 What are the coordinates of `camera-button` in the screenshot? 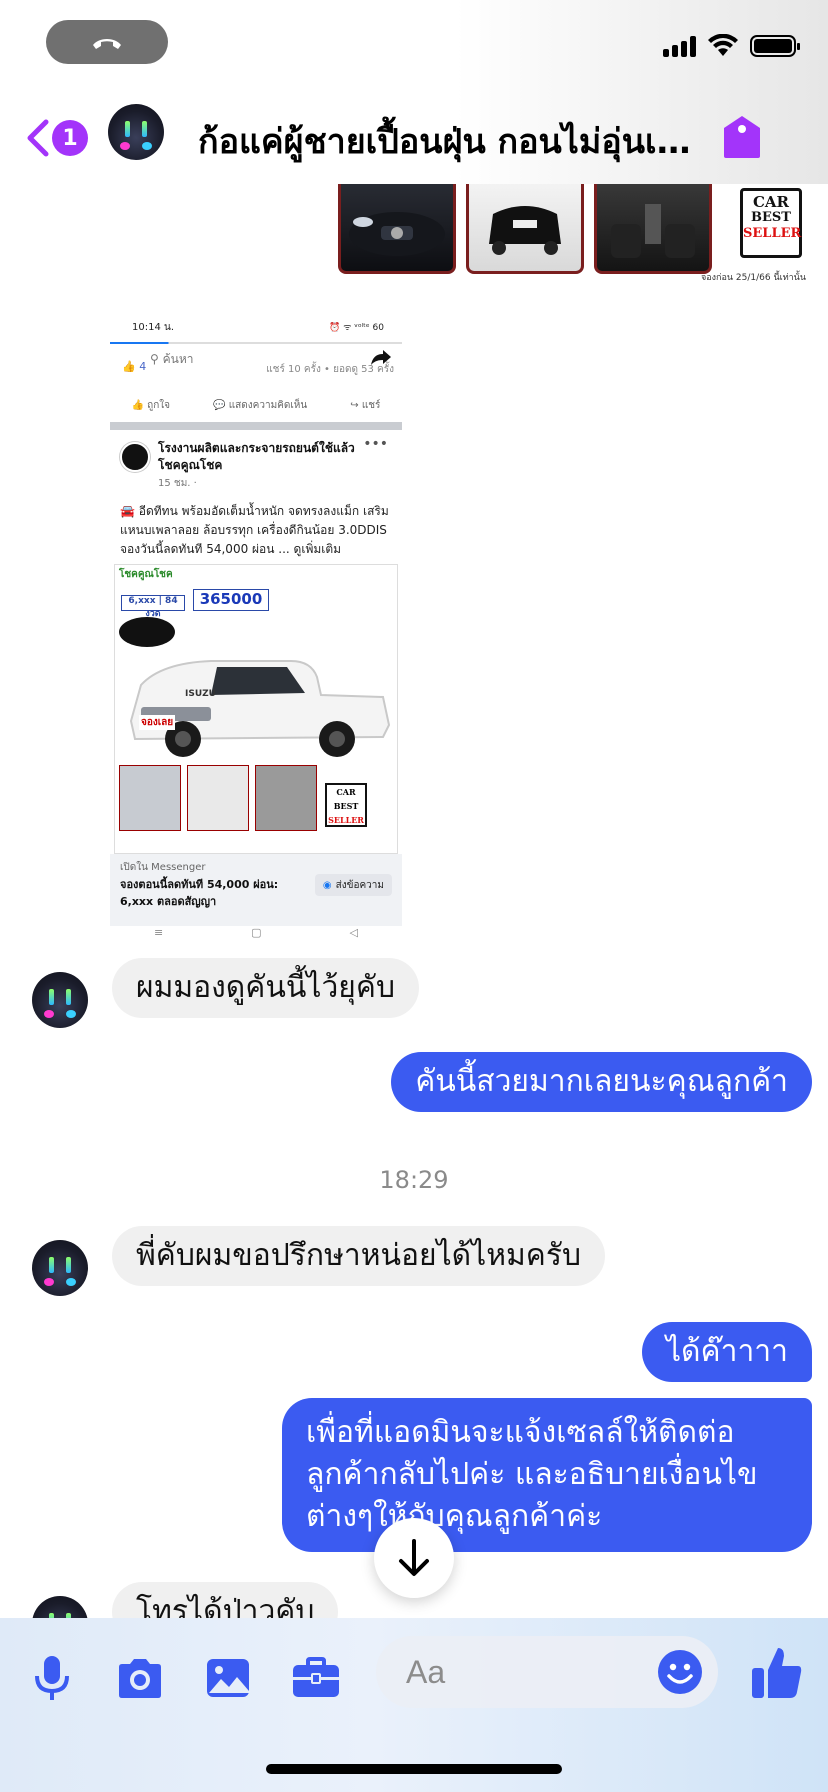 It's located at (140, 1678).